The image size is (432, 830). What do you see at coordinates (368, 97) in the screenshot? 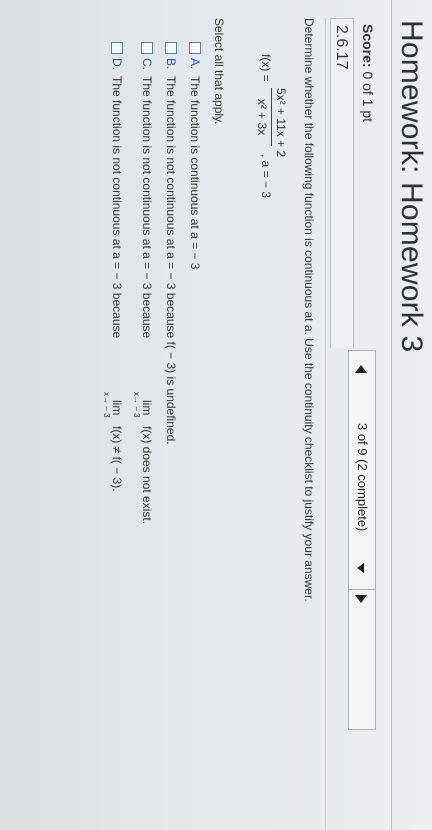
I see `score-value: 0 of 1 pt` at bounding box center [368, 97].